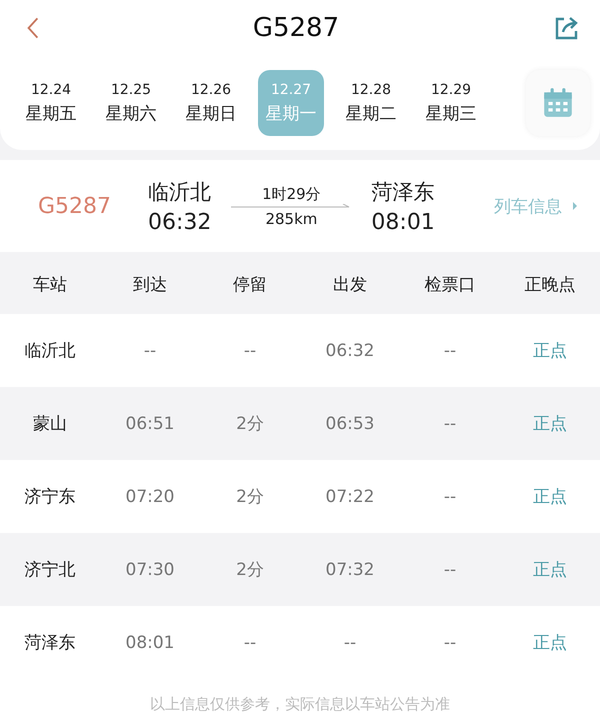 The height and width of the screenshot is (726, 600). I want to click on table-cell-text: 07:30, so click(150, 570).